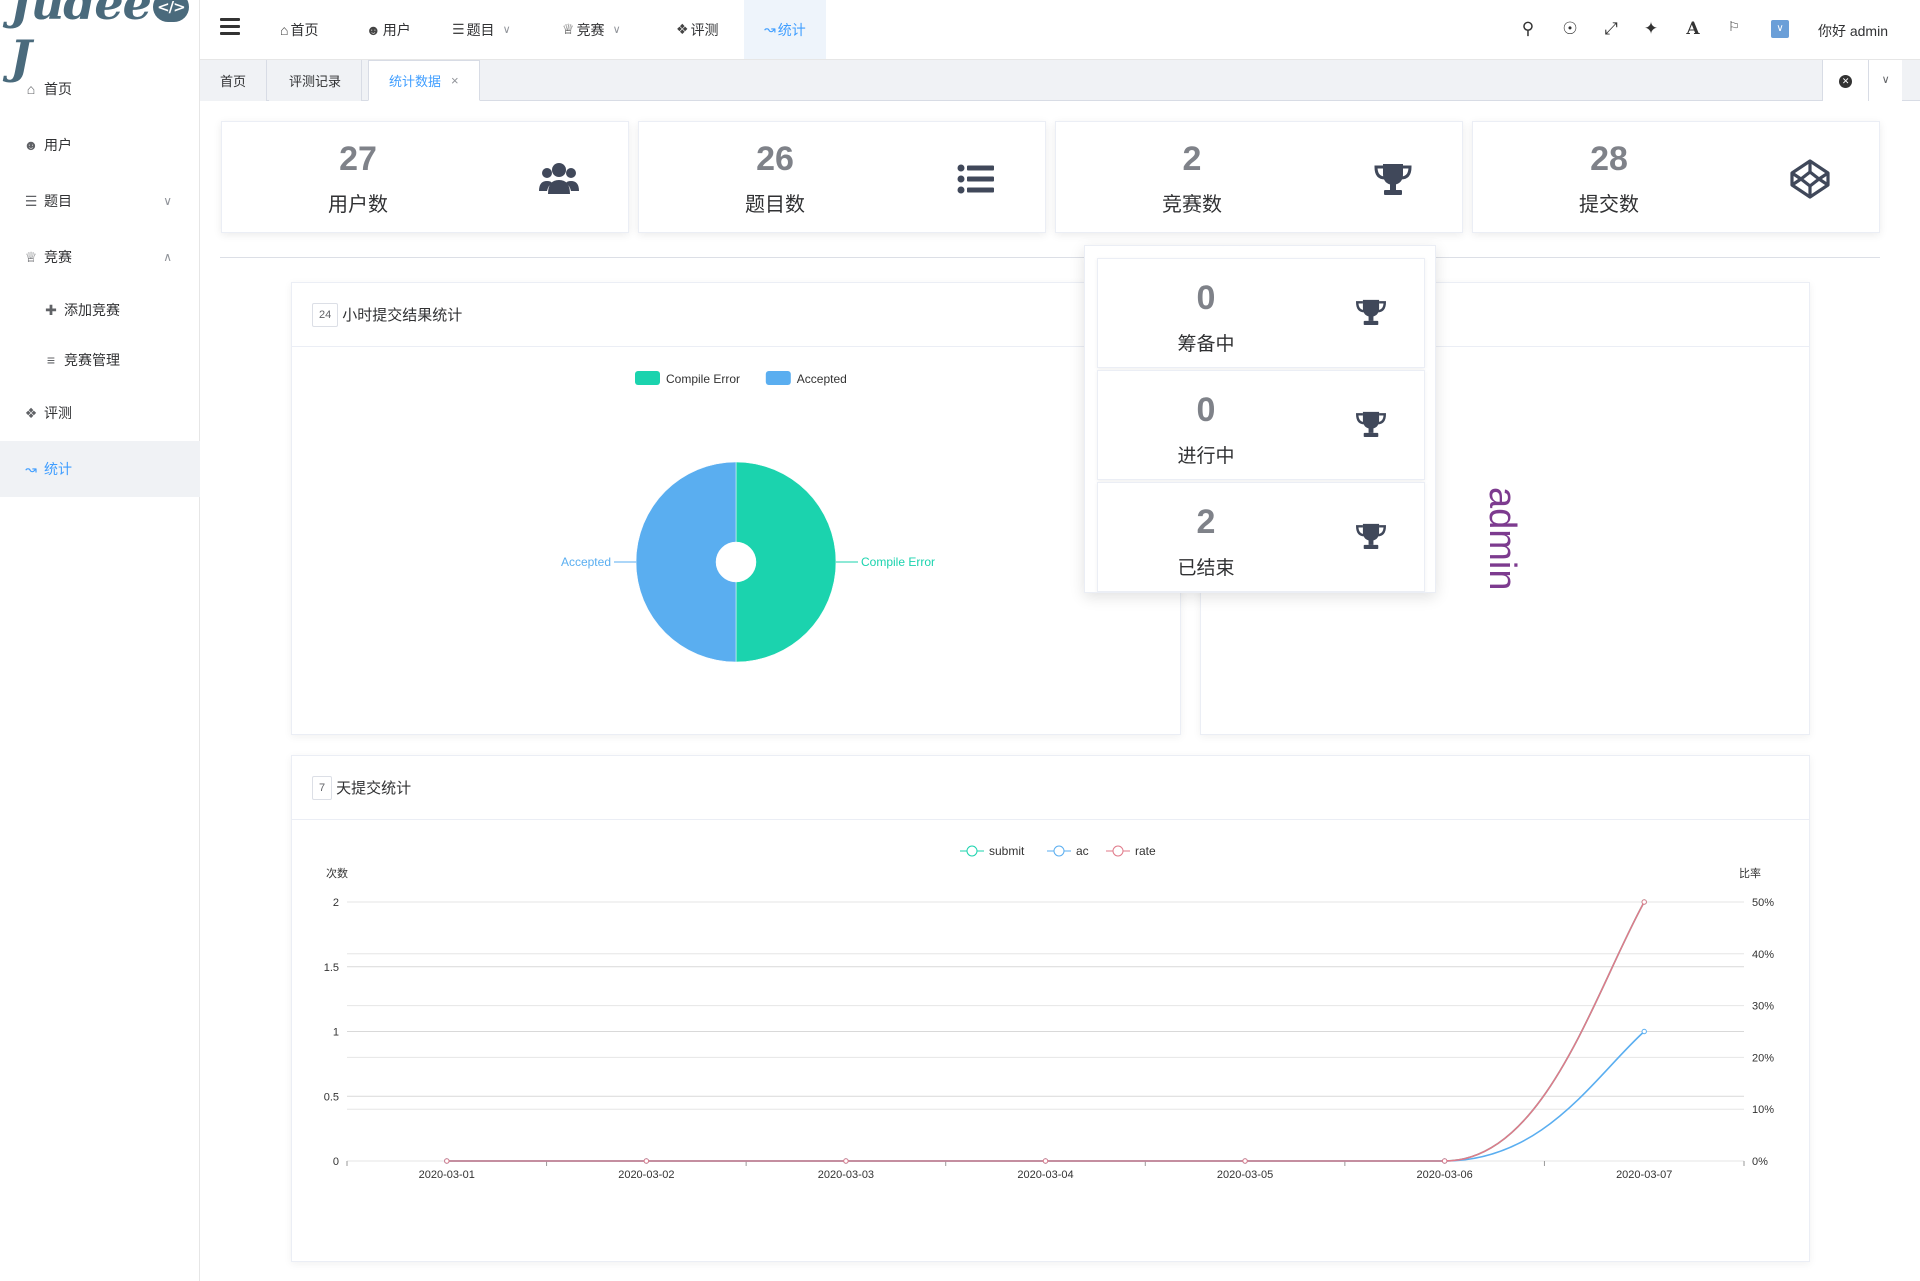  Describe the element at coordinates (316, 80) in the screenshot. I see `tab-judge-records: 评测记录` at that location.